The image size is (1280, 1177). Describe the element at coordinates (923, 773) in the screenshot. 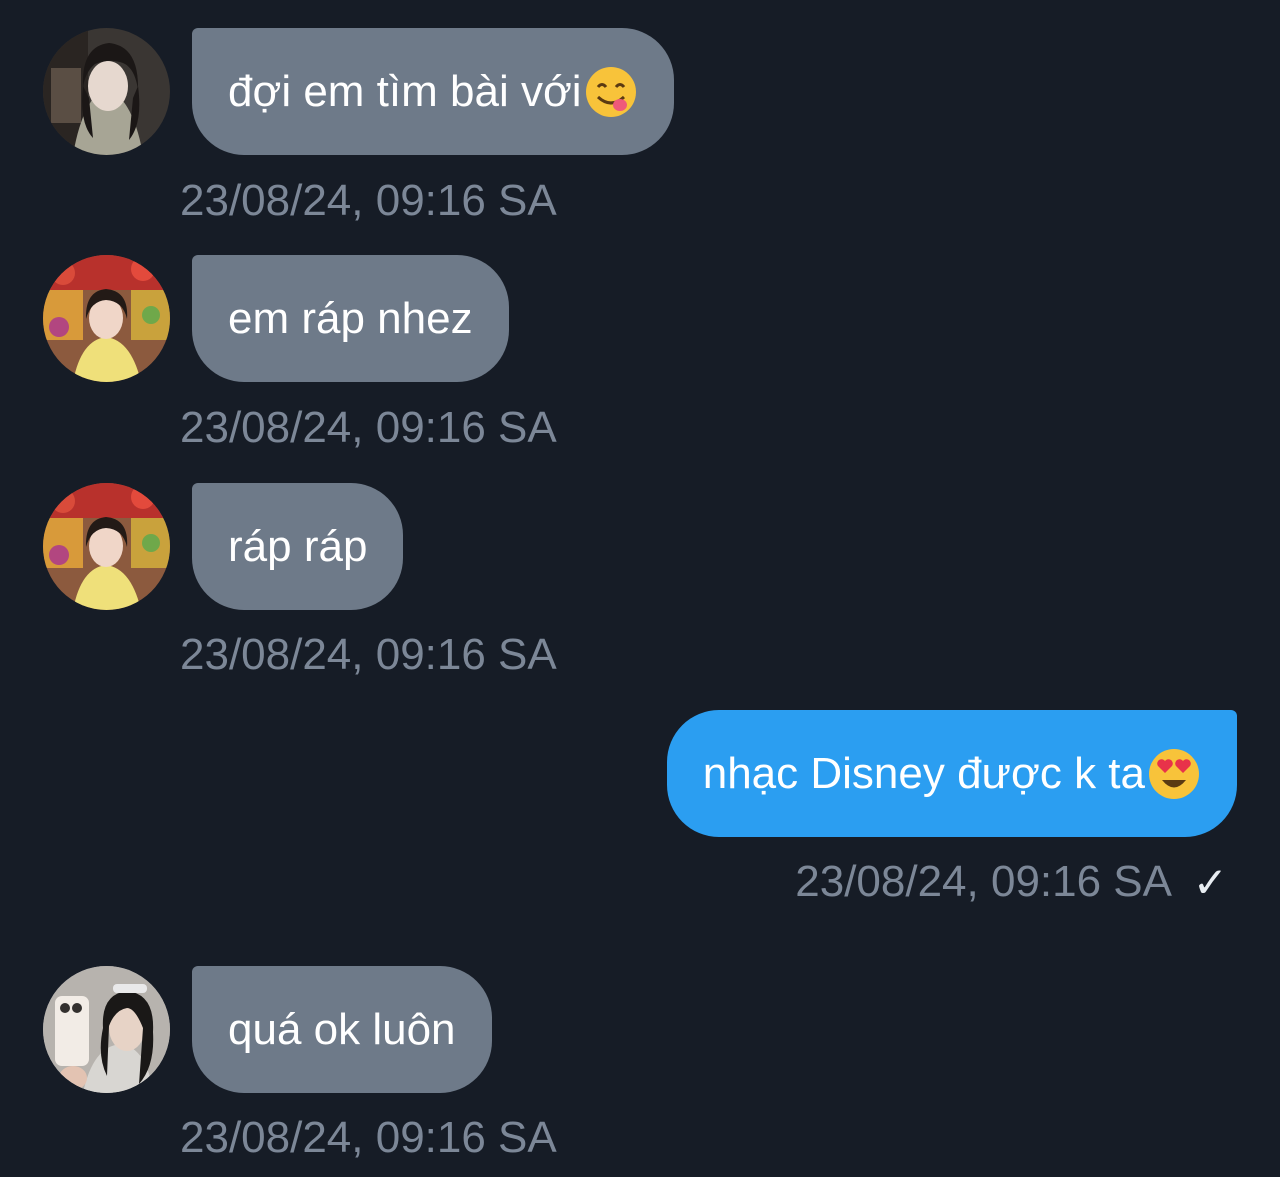

I see `message-text: nhạc Disney được k ta` at that location.